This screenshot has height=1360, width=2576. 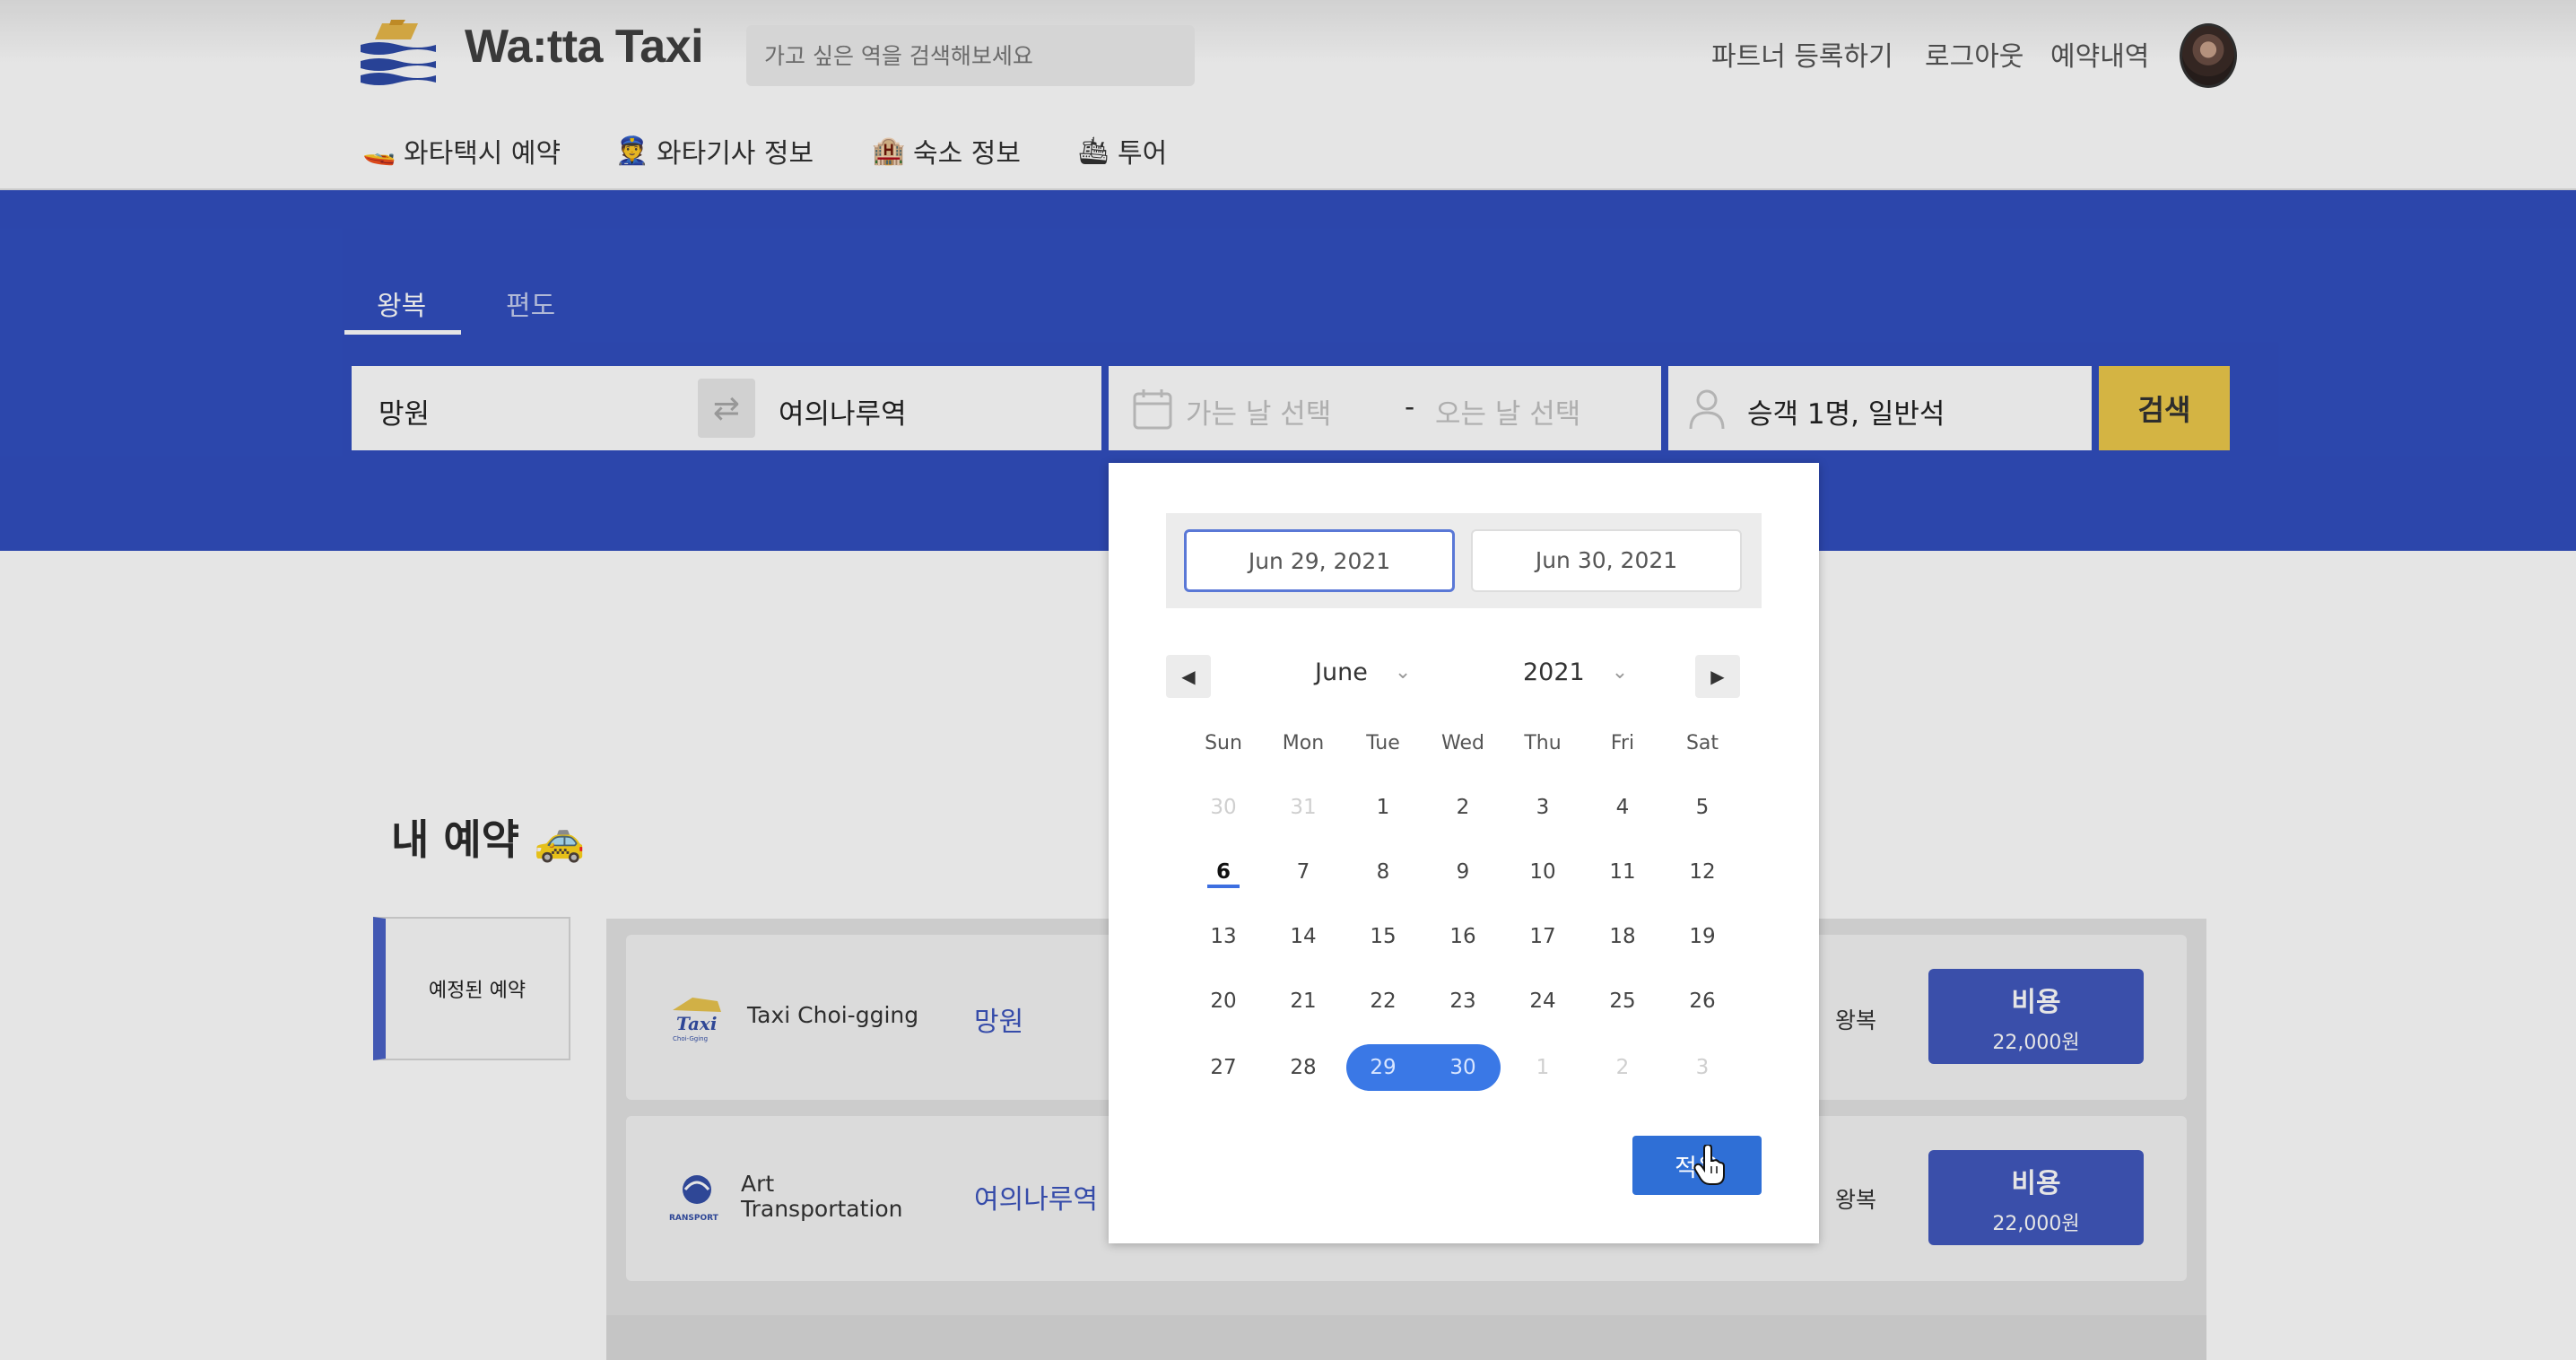 What do you see at coordinates (530, 303) in the screenshot?
I see `tab-one-way: 편도` at bounding box center [530, 303].